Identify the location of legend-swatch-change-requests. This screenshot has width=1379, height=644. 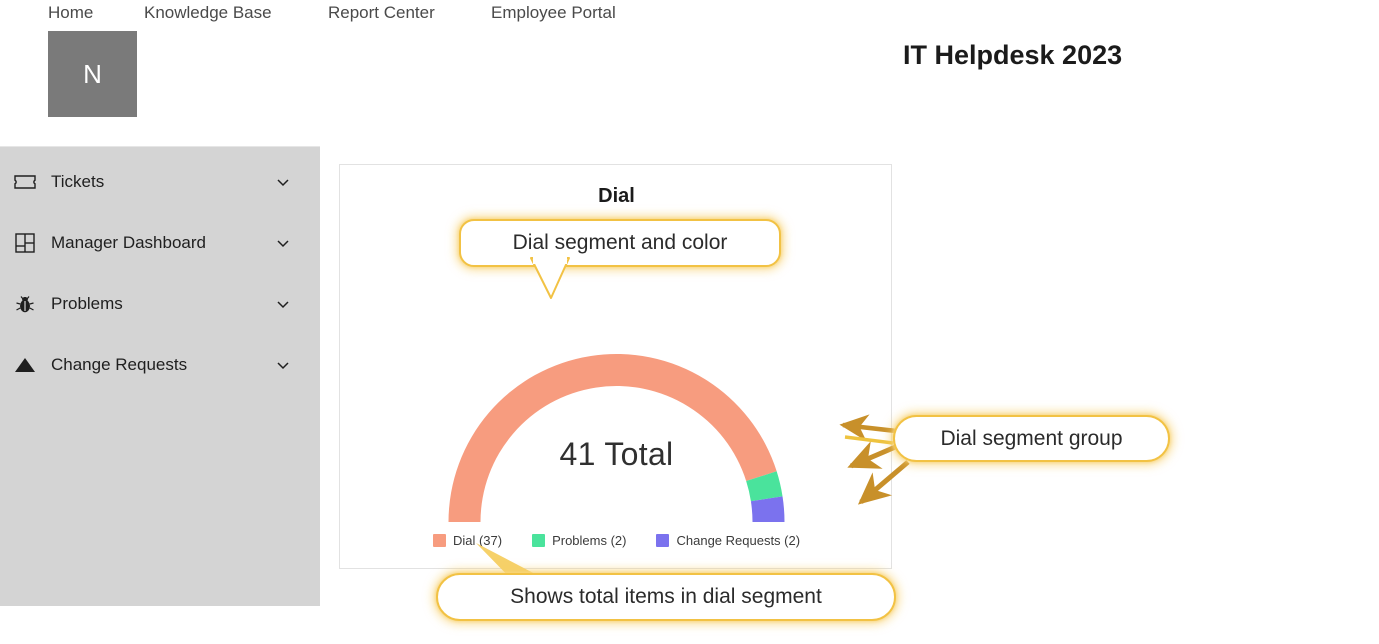
(663, 540).